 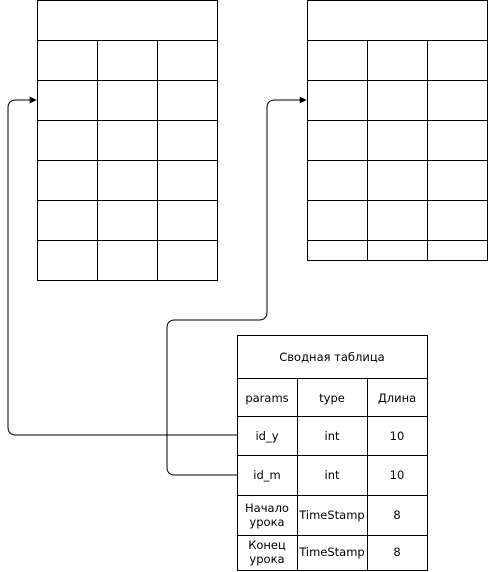 What do you see at coordinates (397, 475) in the screenshot?
I see `cell-id-m-length: 10` at bounding box center [397, 475].